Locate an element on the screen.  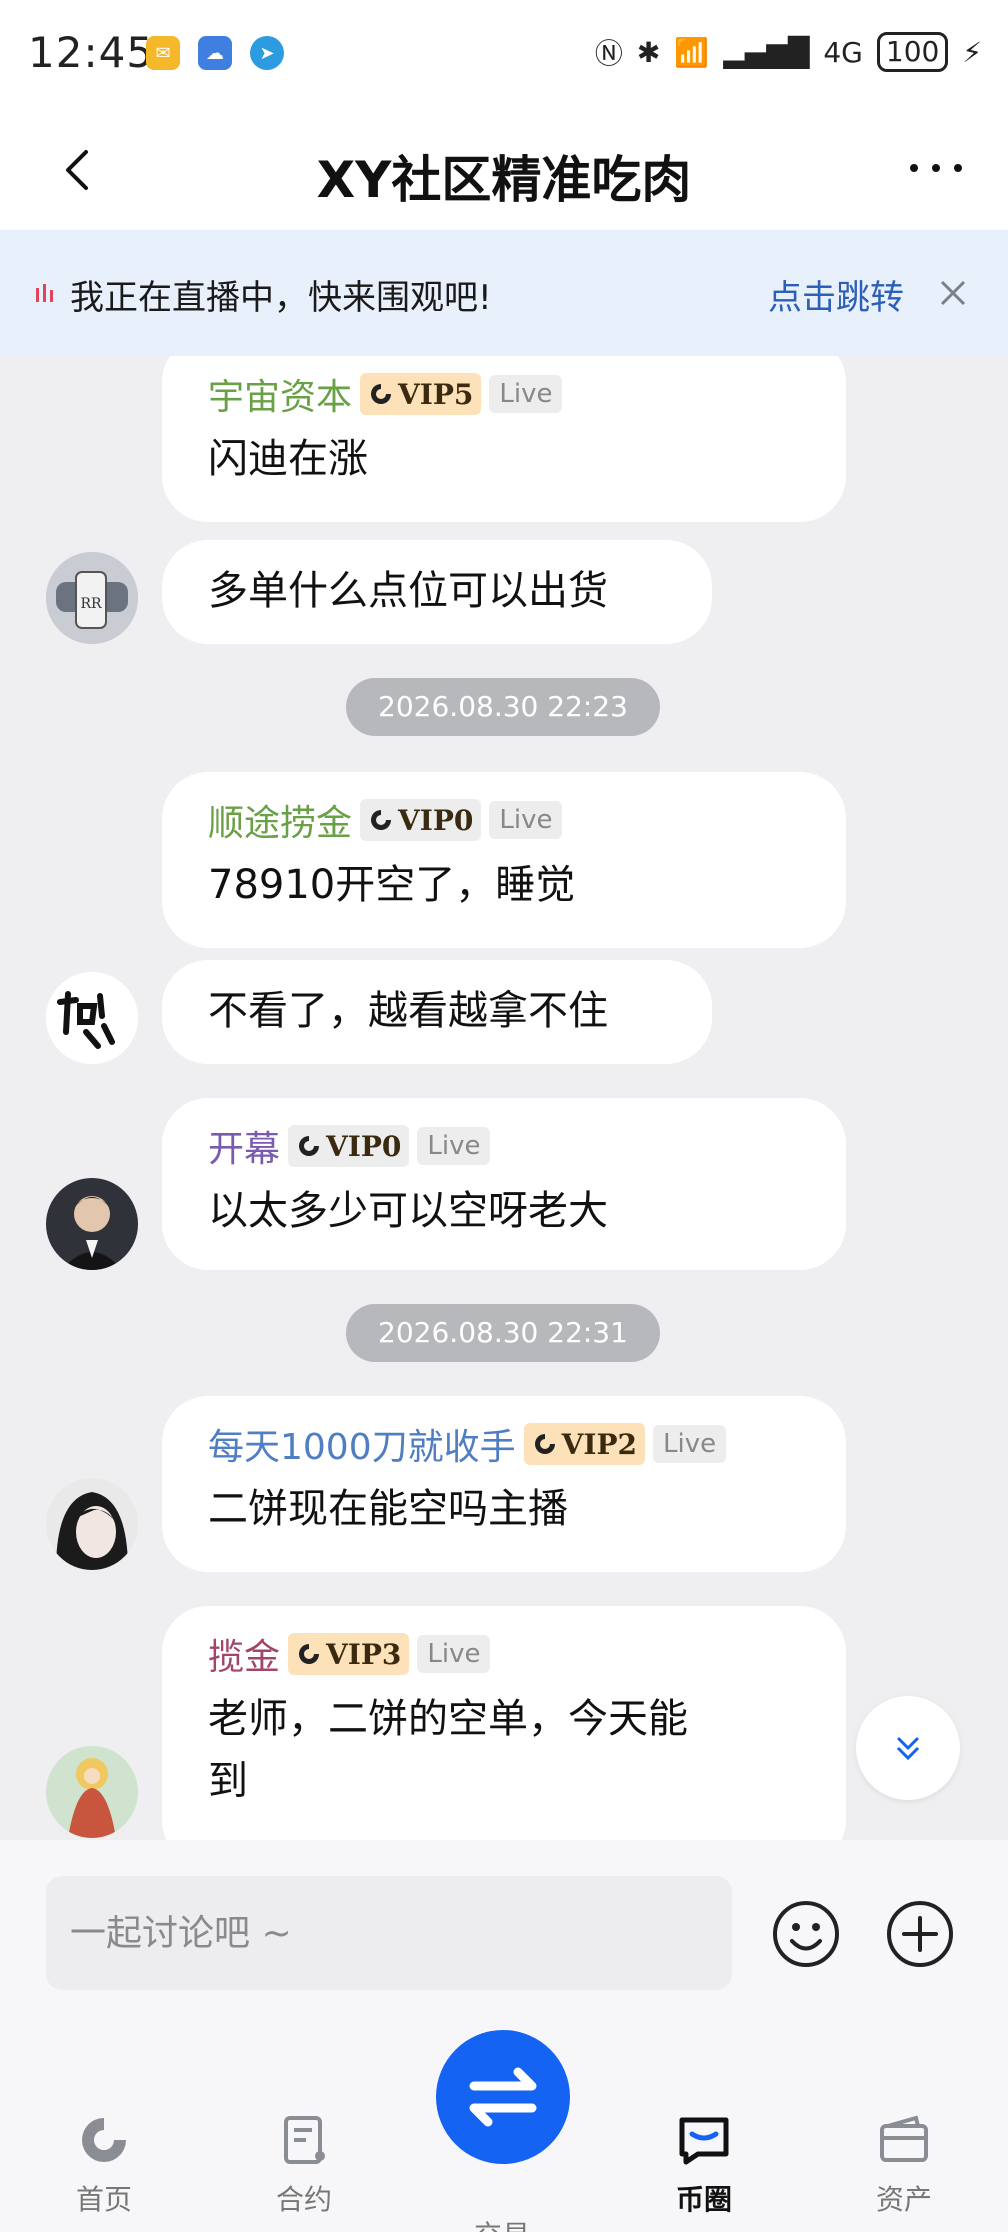
cloud-app-icon: ☁ is located at coordinates (215, 53).